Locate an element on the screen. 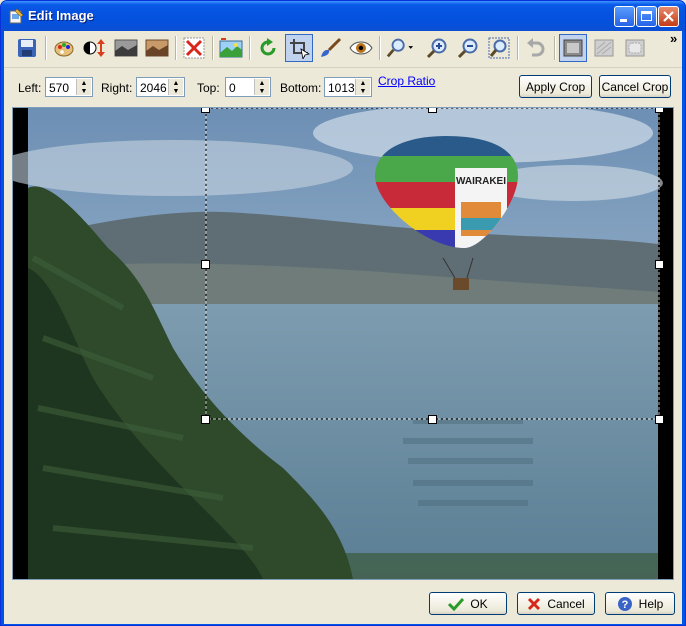 The width and height of the screenshot is (686, 626). bottom-spinner: 1013 ▲ ▼ is located at coordinates (348, 87).